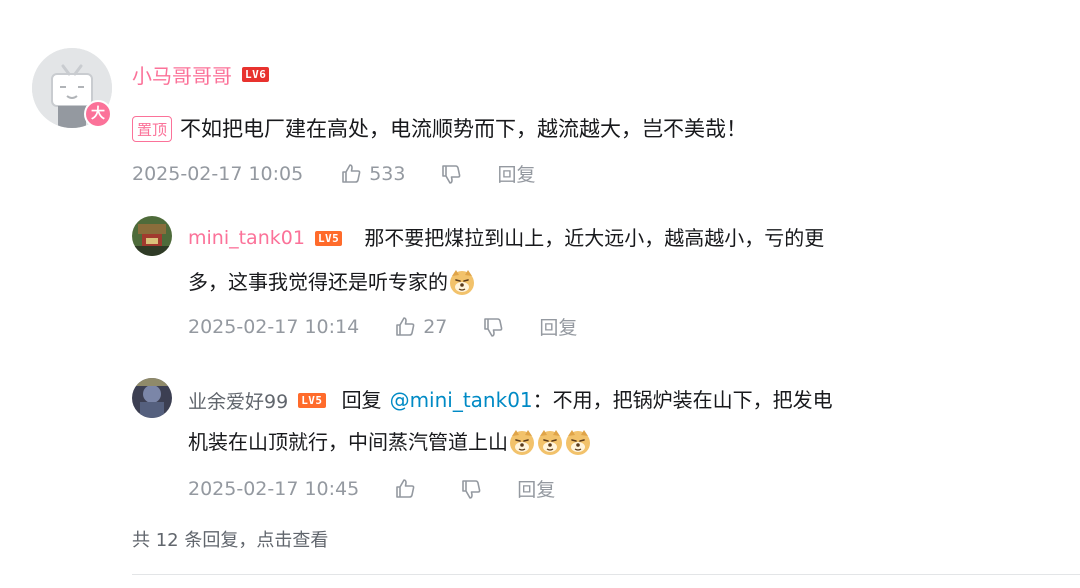 The image size is (1080, 588). I want to click on comment-time: 2025-02-17 10:05, so click(218, 173).